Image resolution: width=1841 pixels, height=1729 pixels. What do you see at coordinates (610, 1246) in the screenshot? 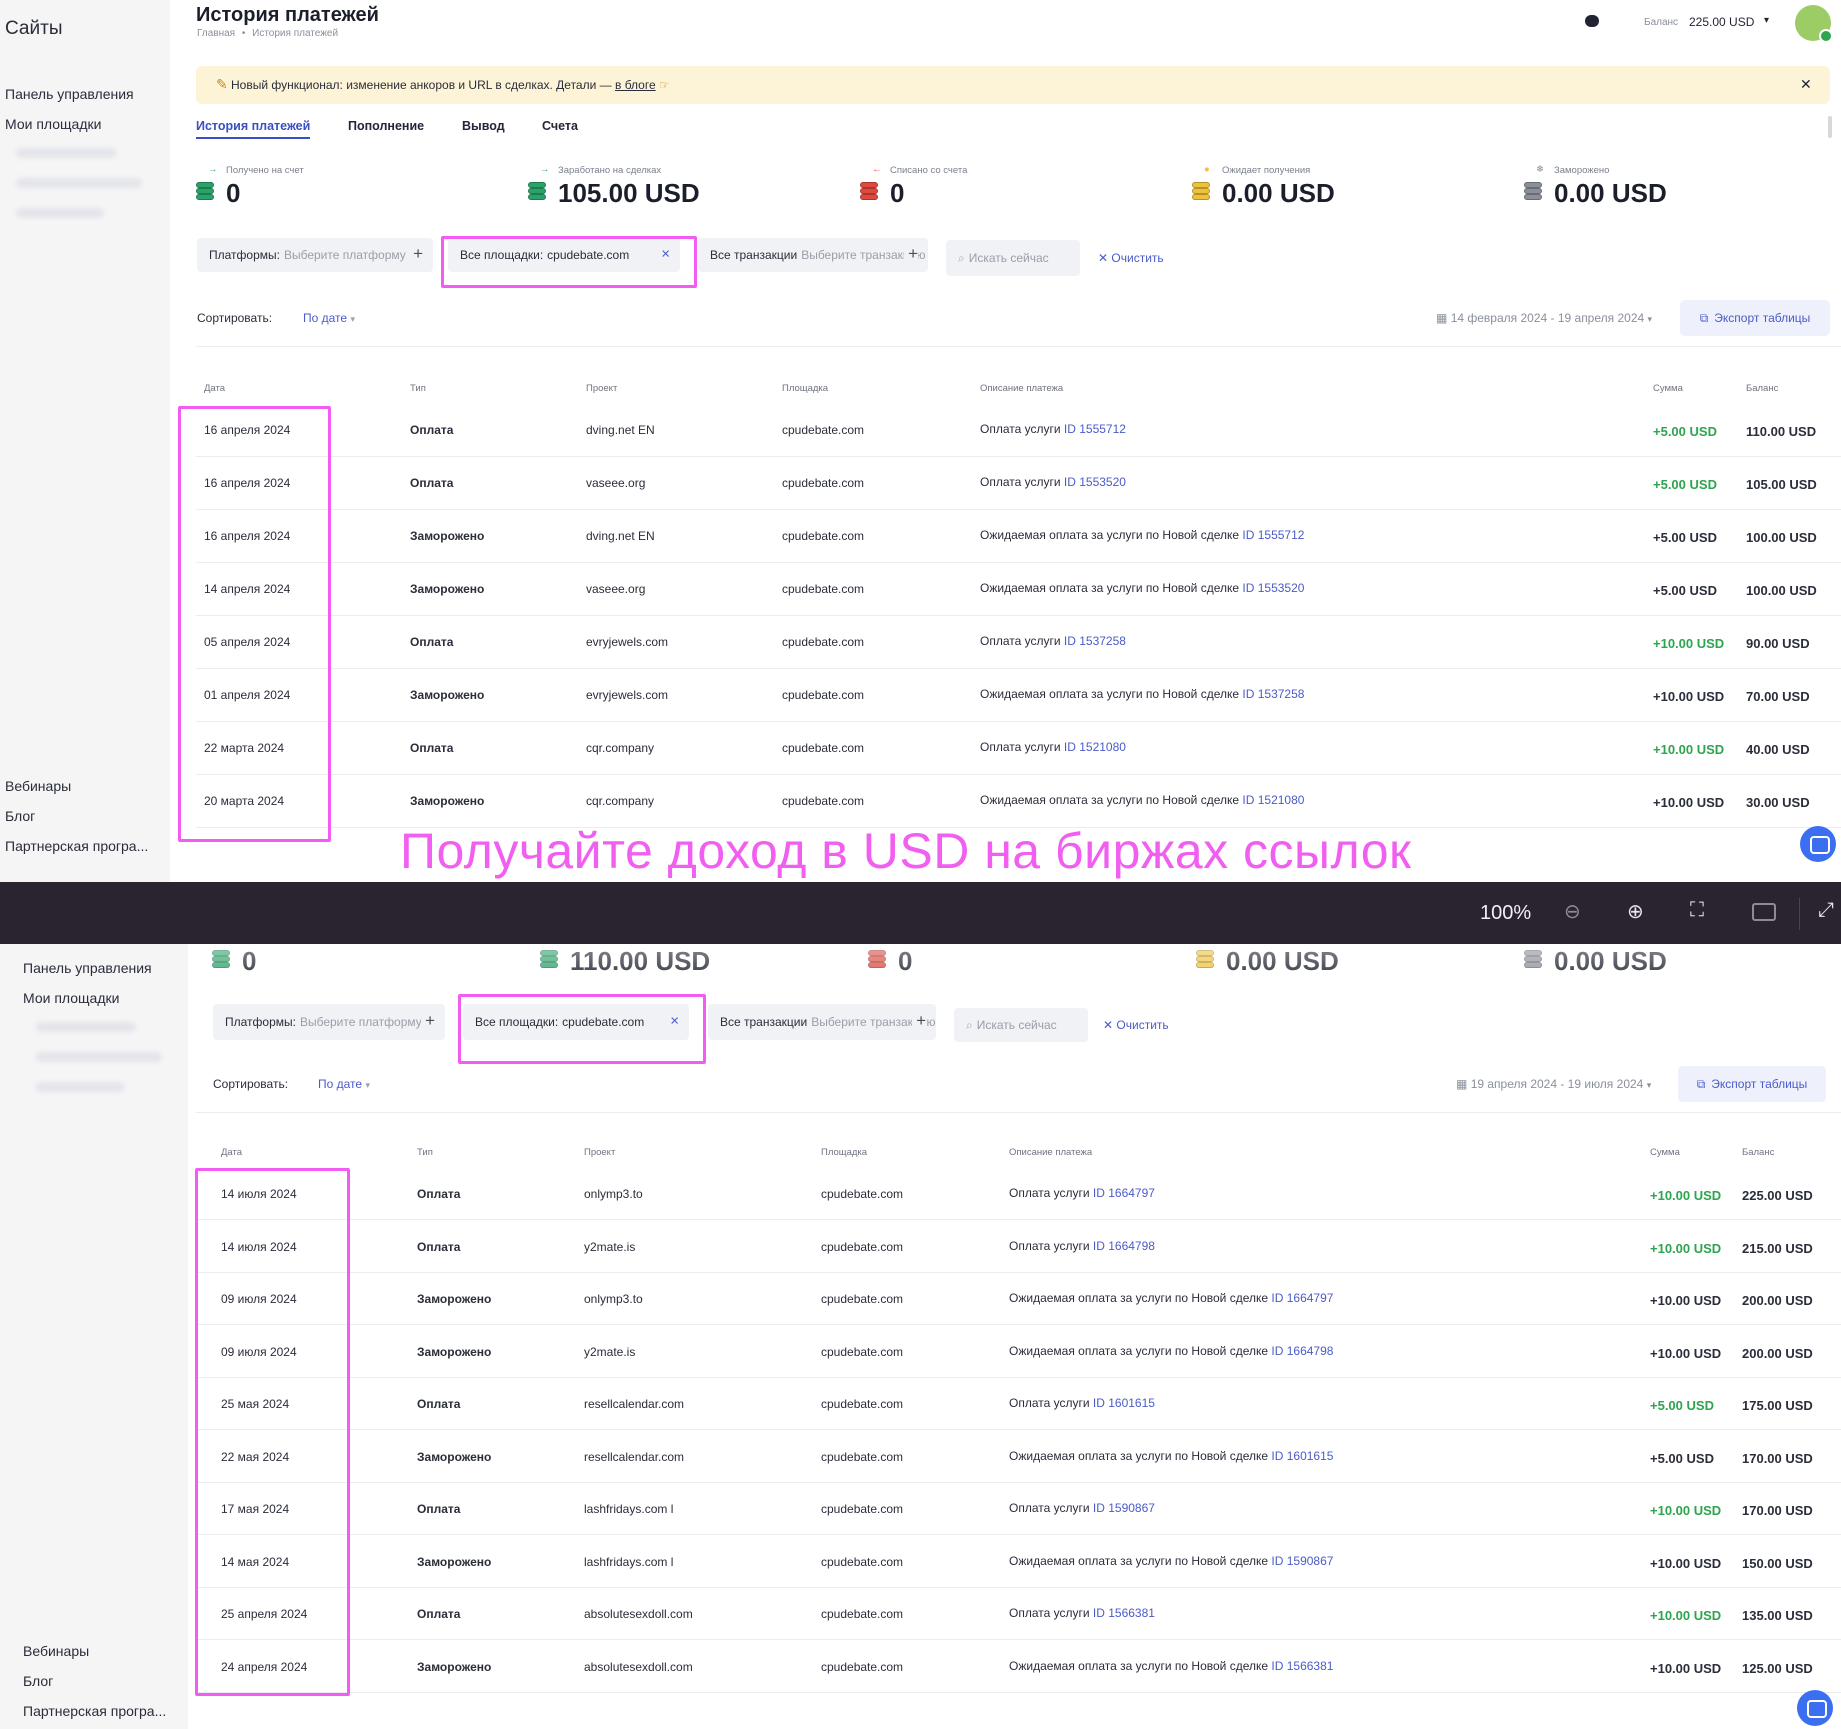
I see `row-project: y2mate.is` at bounding box center [610, 1246].